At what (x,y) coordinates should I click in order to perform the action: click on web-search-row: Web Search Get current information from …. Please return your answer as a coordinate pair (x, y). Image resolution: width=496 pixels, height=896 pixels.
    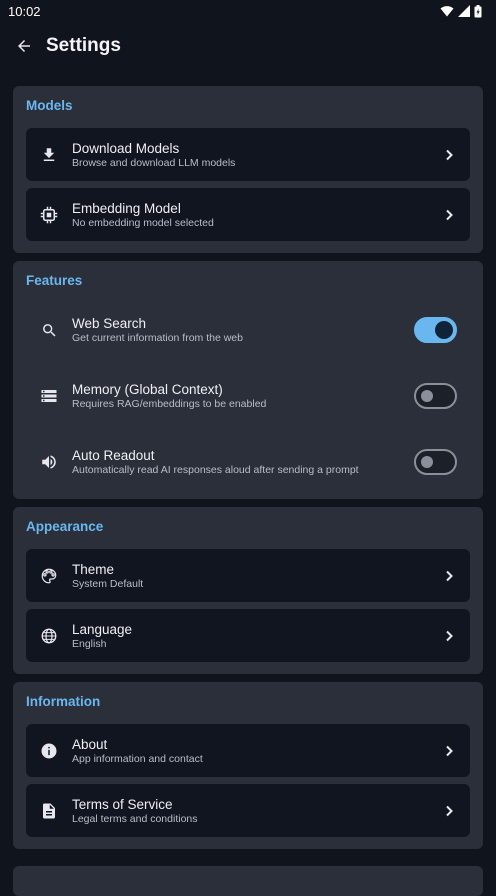
    Looking at the image, I should click on (248, 330).